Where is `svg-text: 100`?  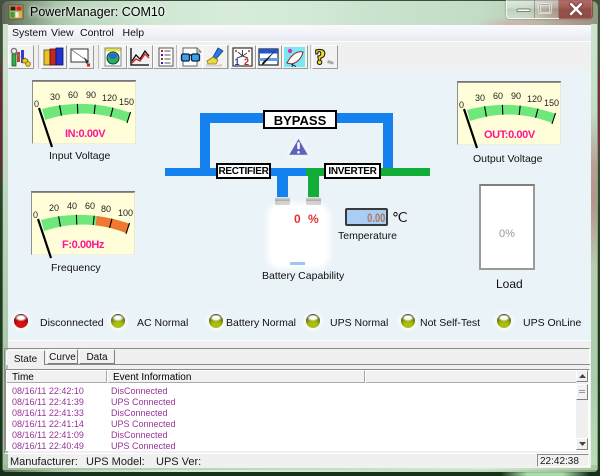 svg-text: 100 is located at coordinates (125, 213).